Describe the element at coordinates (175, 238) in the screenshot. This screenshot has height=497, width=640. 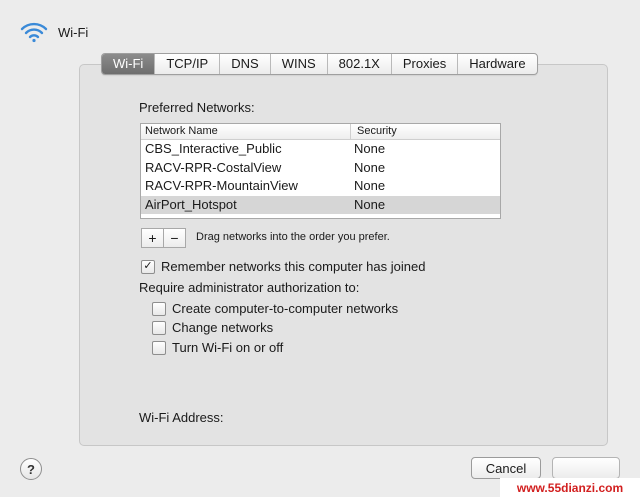
I see `remove-network-button: −` at that location.